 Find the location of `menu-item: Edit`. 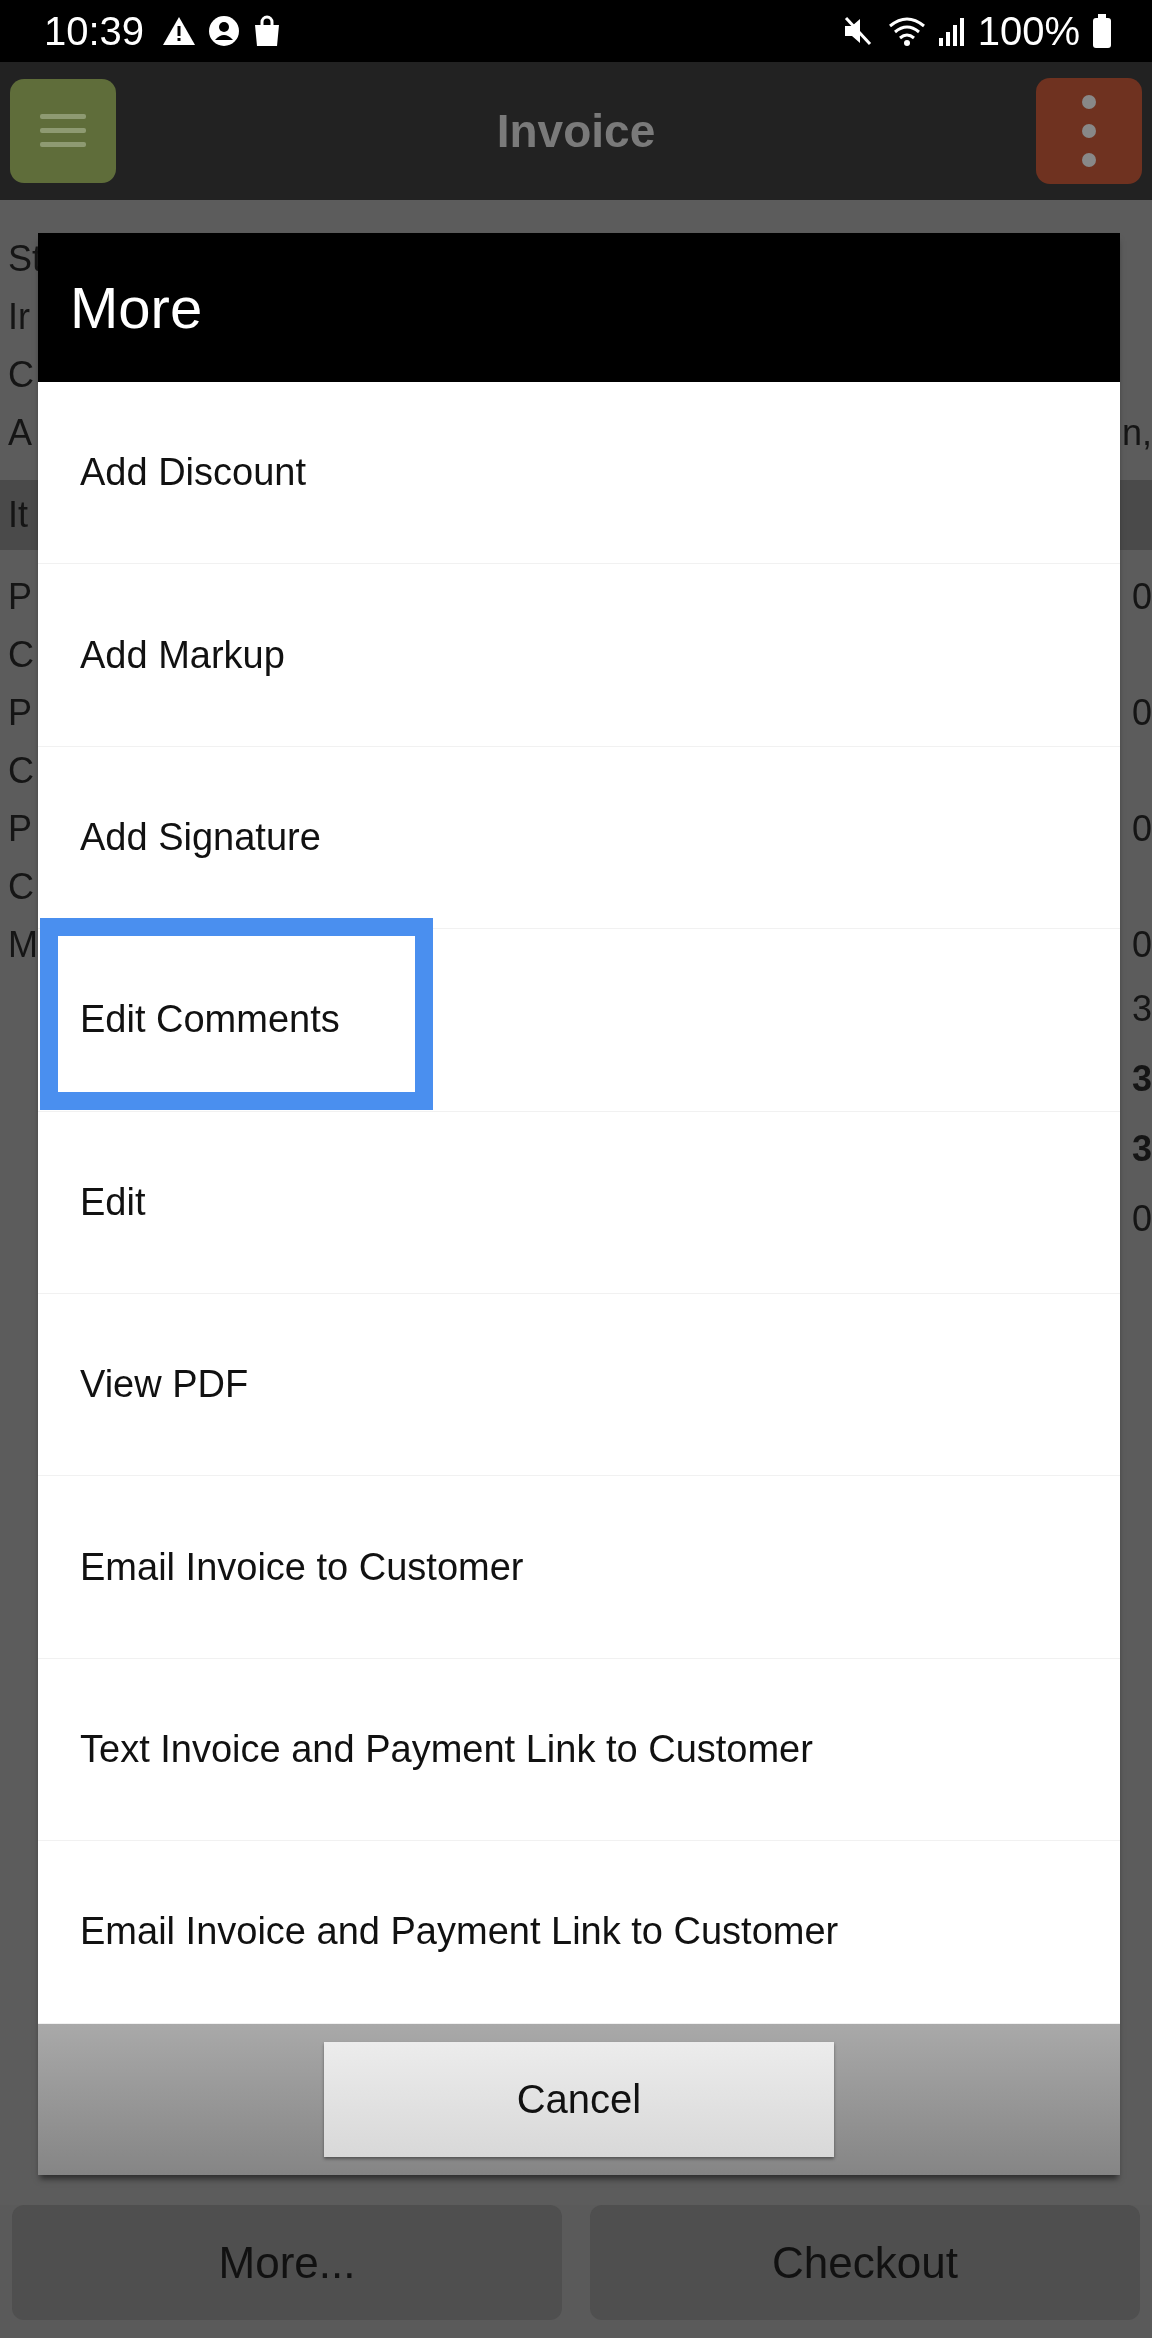

menu-item: Edit is located at coordinates (579, 1202).